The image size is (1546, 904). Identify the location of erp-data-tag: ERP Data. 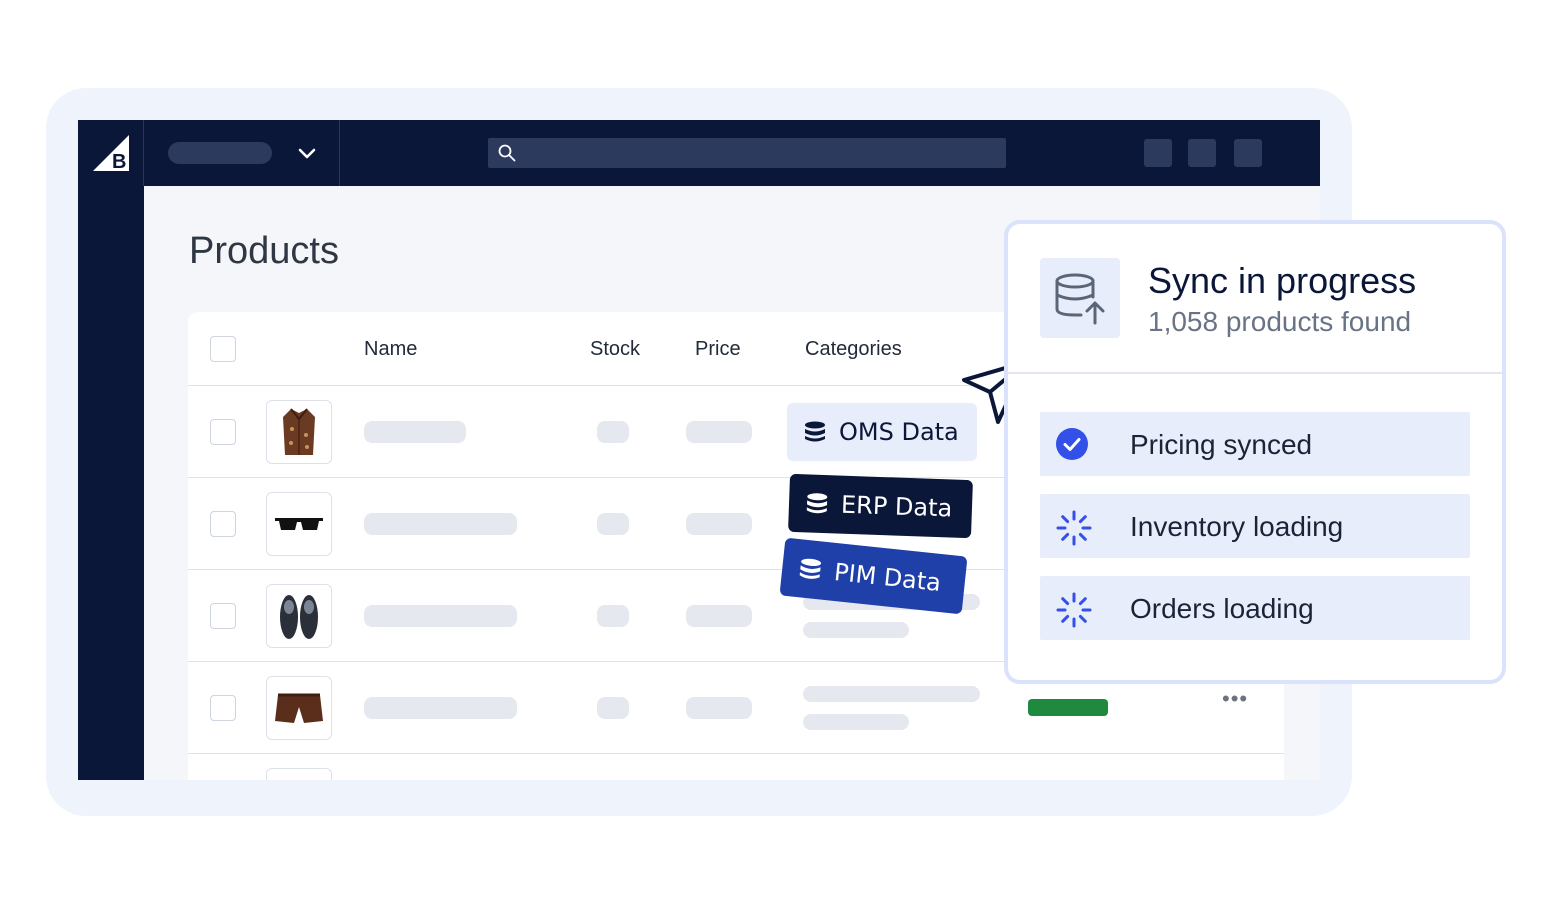
(880, 506).